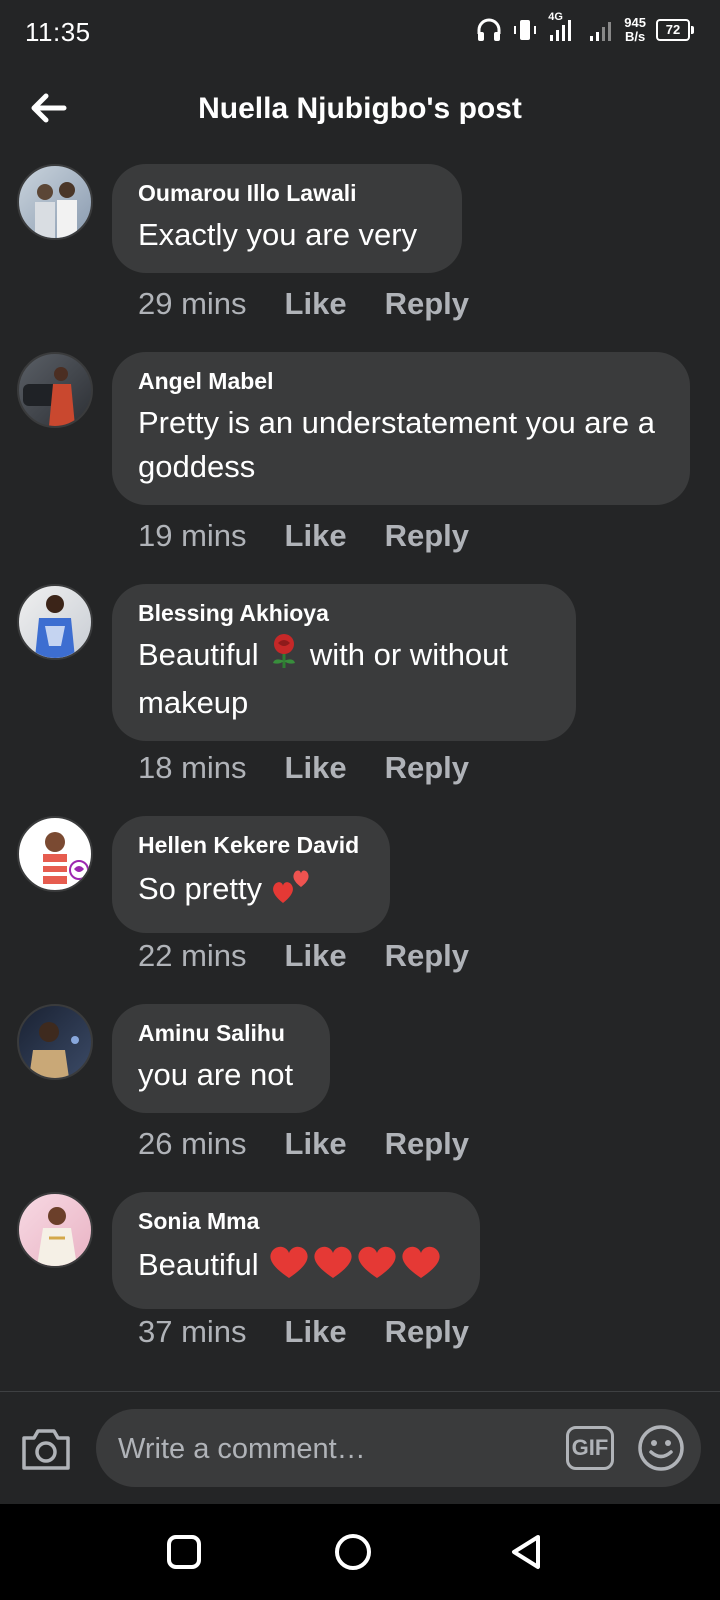 The height and width of the screenshot is (1600, 720). Describe the element at coordinates (401, 381) in the screenshot. I see `comment-author: Angel Mabel` at that location.